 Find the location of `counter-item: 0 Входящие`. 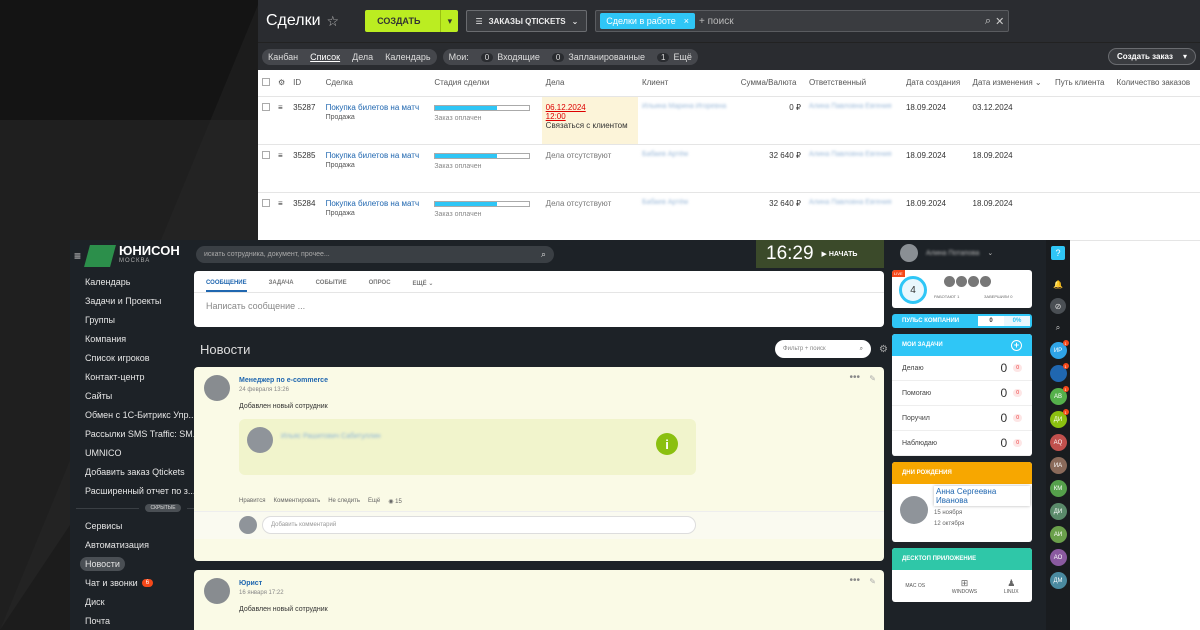

counter-item: 0 Входящие is located at coordinates (510, 57).